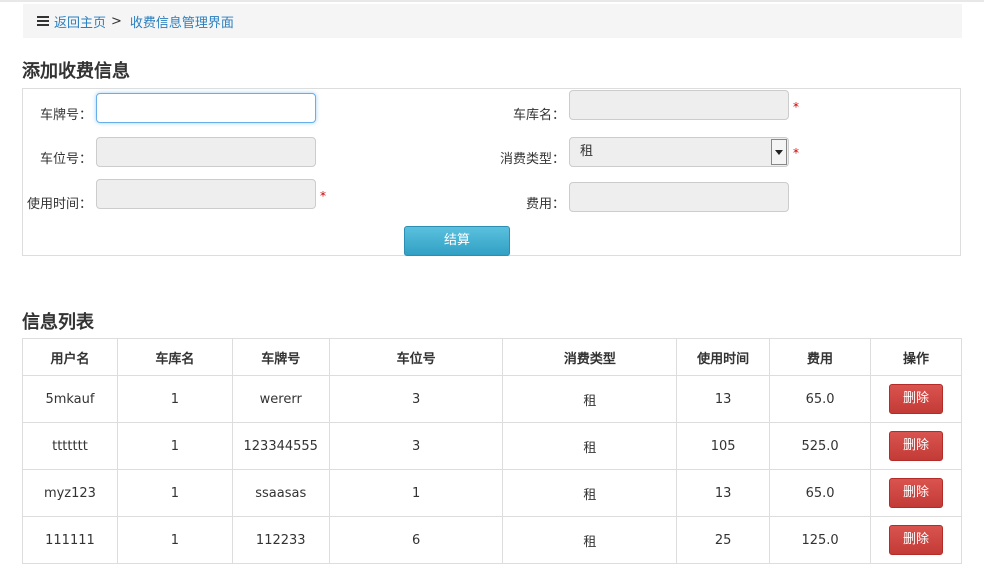  What do you see at coordinates (65, 159) in the screenshot?
I see `space-label: 车位号：` at bounding box center [65, 159].